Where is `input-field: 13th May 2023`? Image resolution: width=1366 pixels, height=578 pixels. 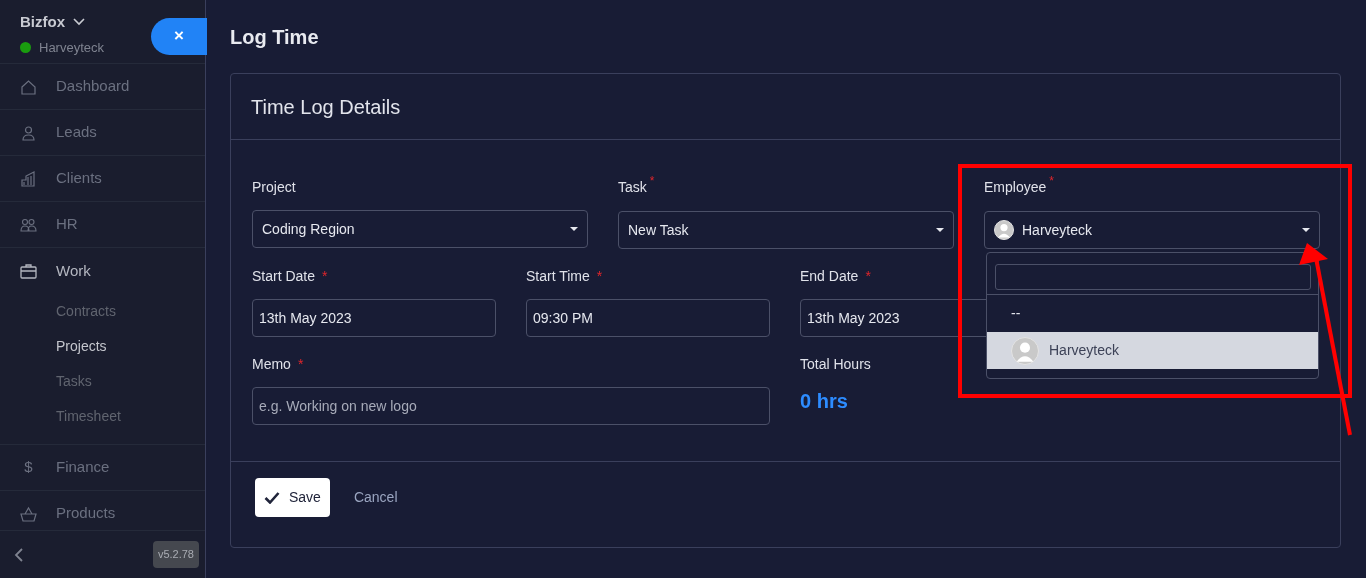 input-field: 13th May 2023 is located at coordinates (374, 318).